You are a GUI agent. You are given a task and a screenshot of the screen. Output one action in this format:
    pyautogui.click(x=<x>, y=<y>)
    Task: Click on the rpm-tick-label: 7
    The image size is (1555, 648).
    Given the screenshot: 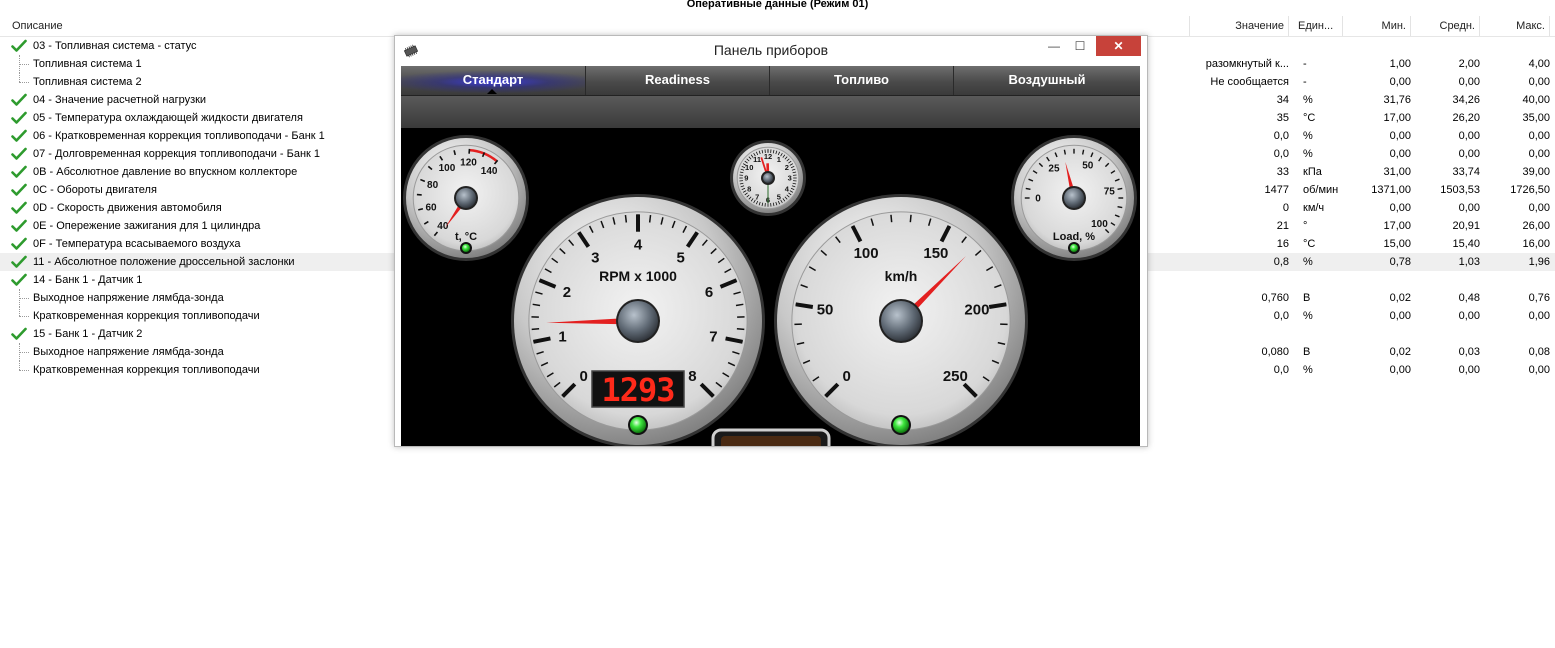 What is the action you would take?
    pyautogui.click(x=713, y=336)
    